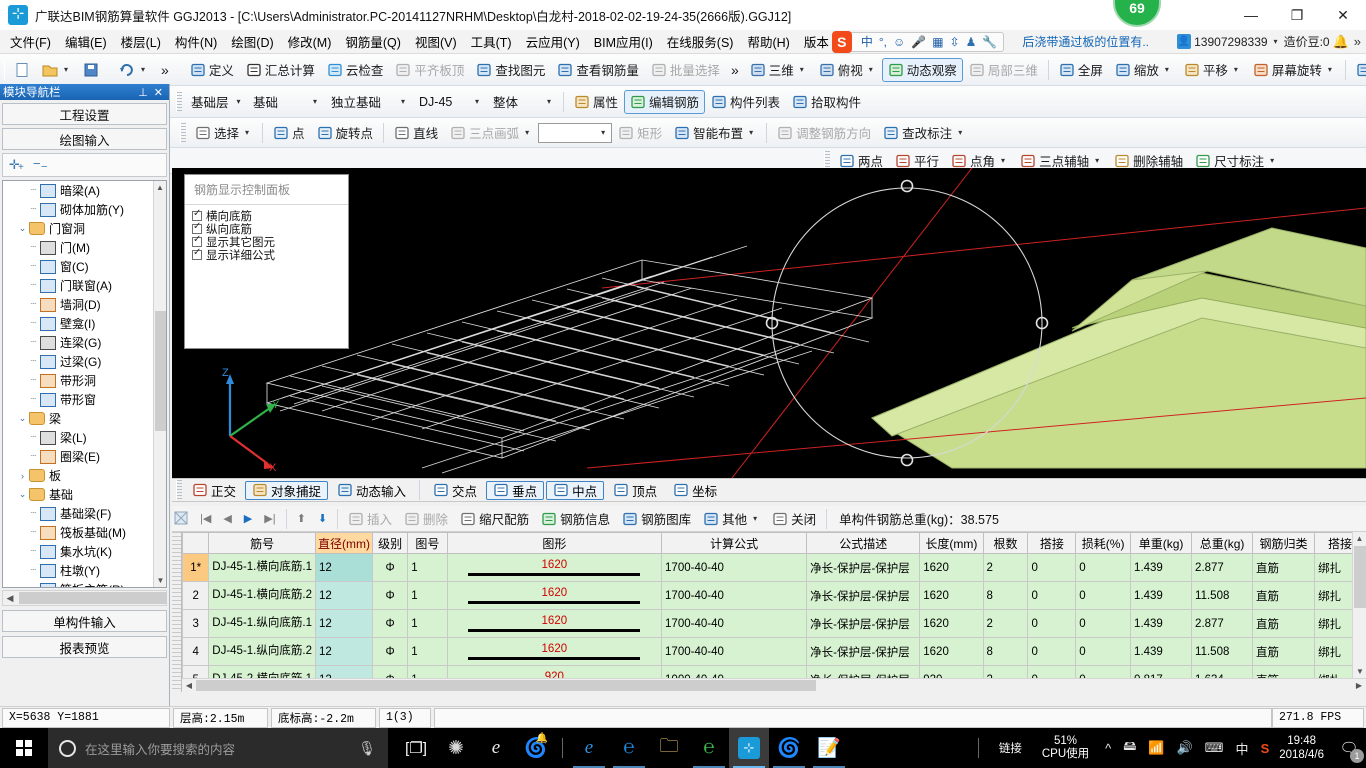 The height and width of the screenshot is (768, 1366). What do you see at coordinates (1222, 623) in the screenshot?
I see `cell-total-weight: 2.877` at bounding box center [1222, 623].